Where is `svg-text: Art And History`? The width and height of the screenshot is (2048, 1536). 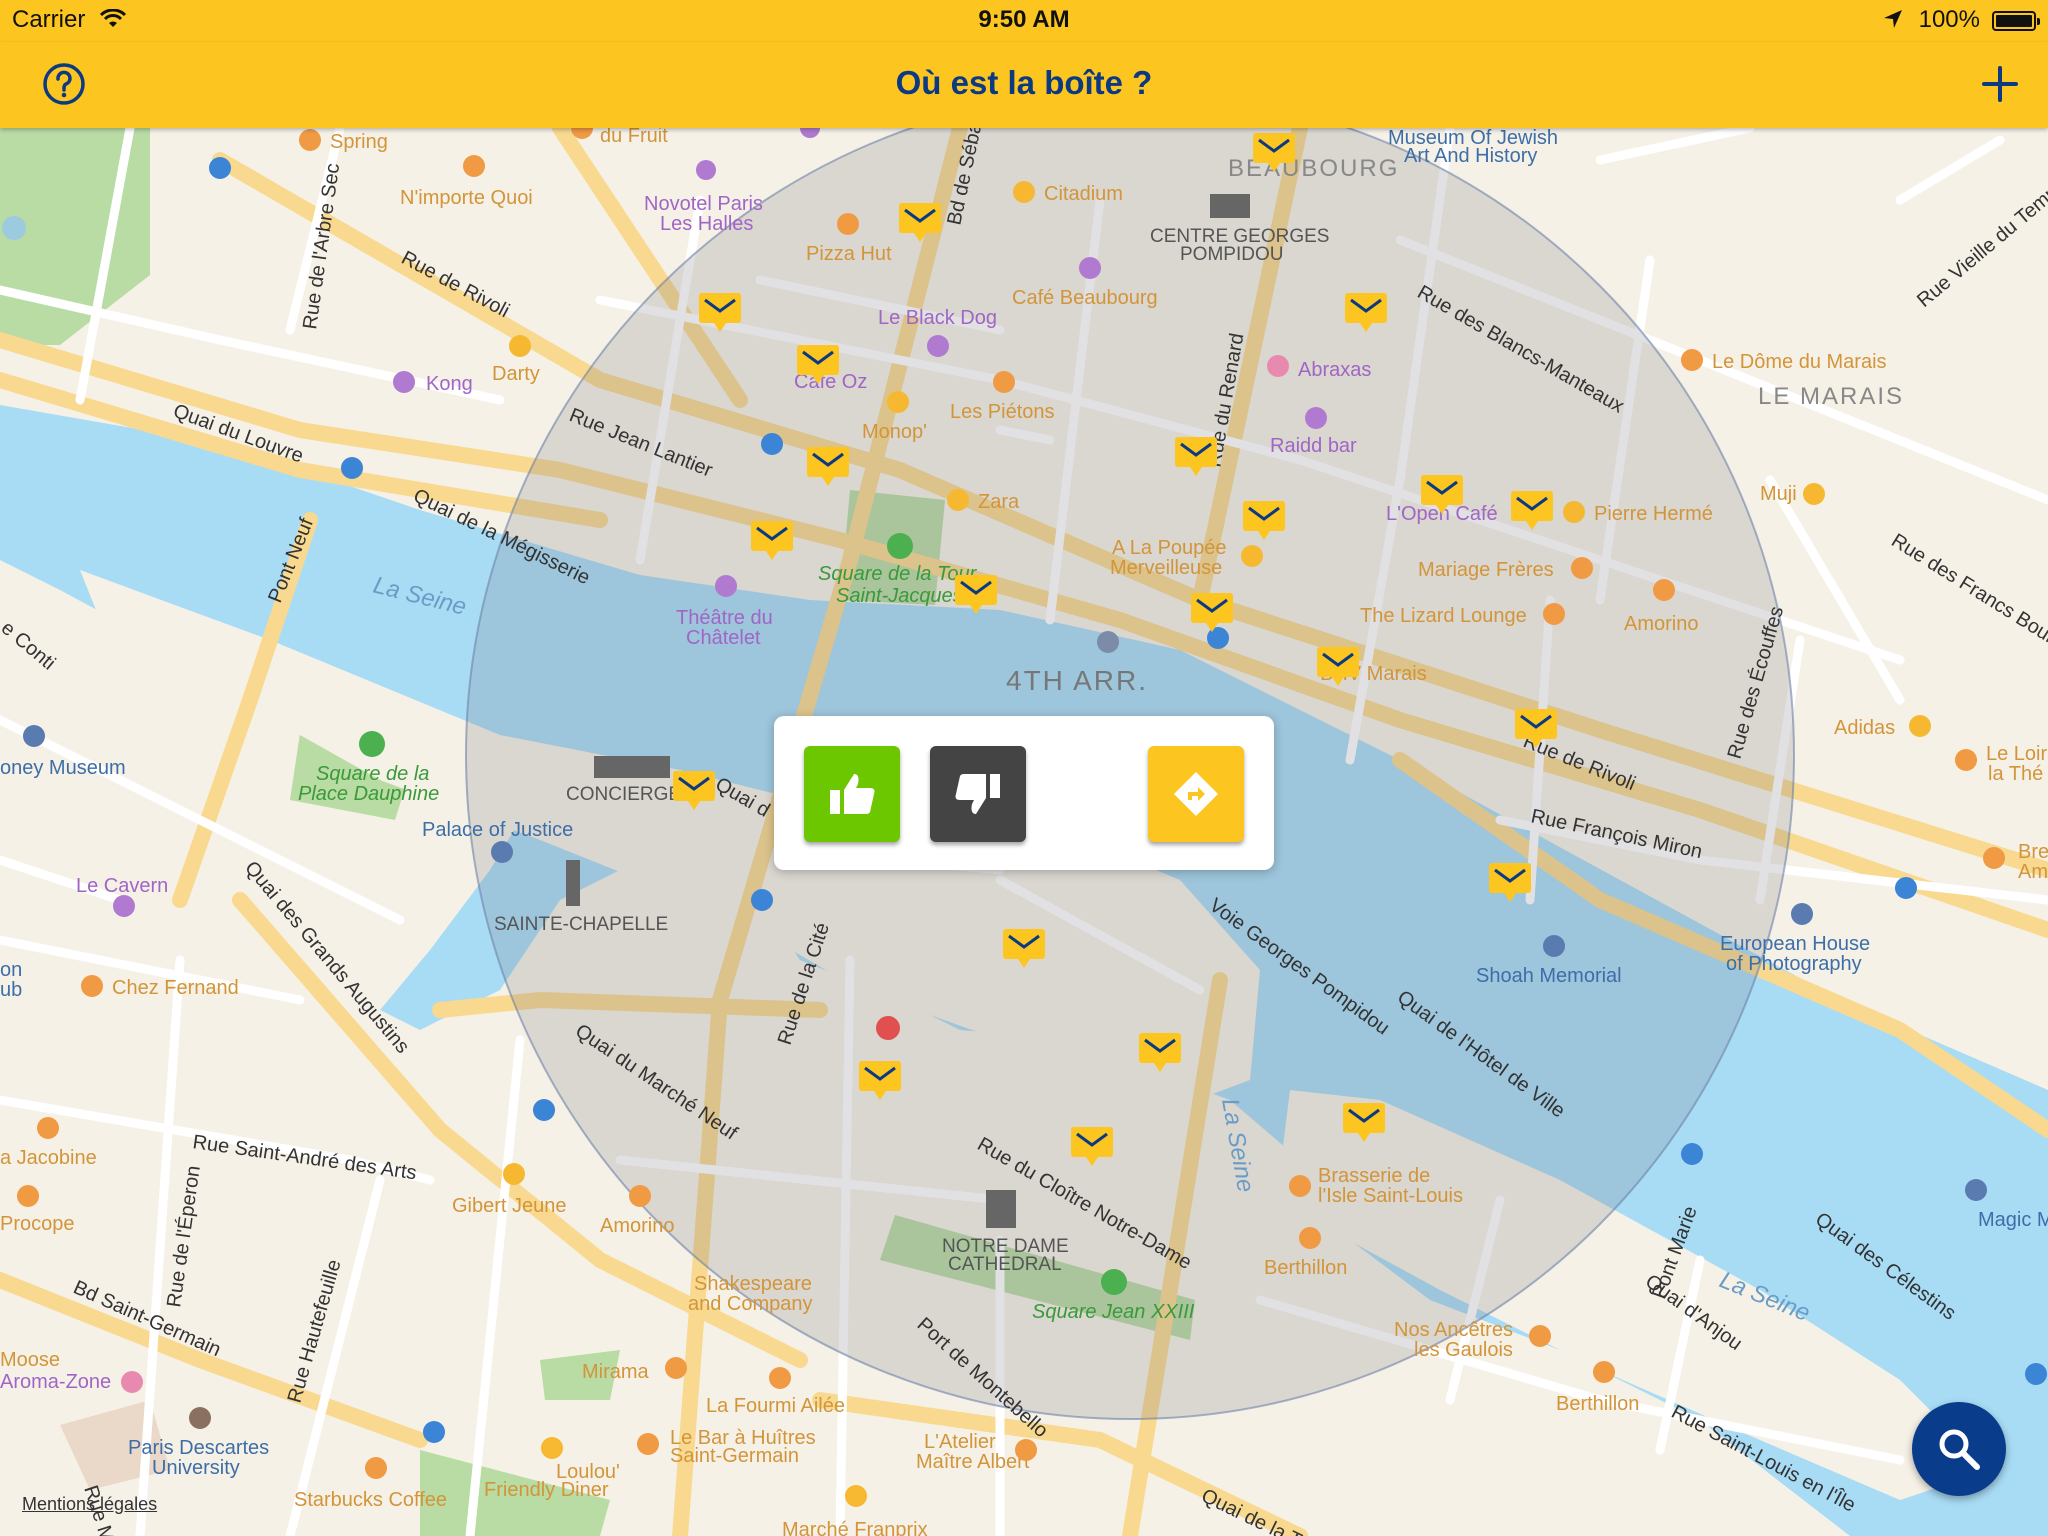 svg-text: Art And History is located at coordinates (1470, 156).